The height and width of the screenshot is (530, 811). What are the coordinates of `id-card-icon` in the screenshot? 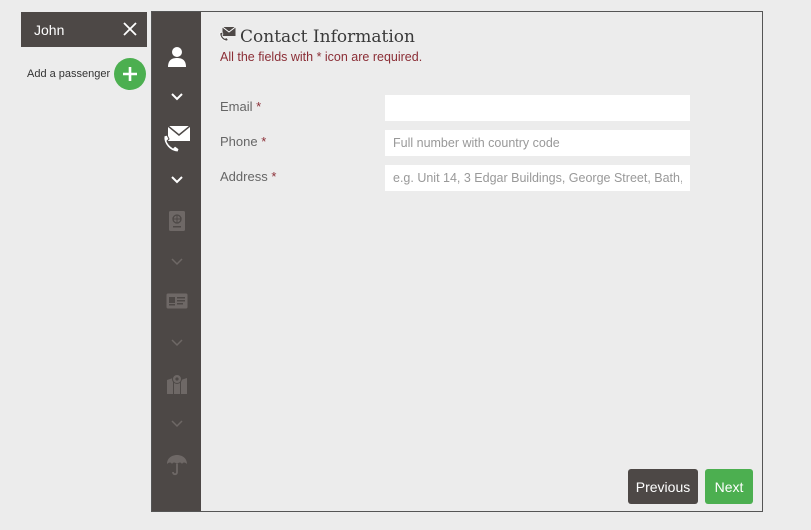 It's located at (176, 301).